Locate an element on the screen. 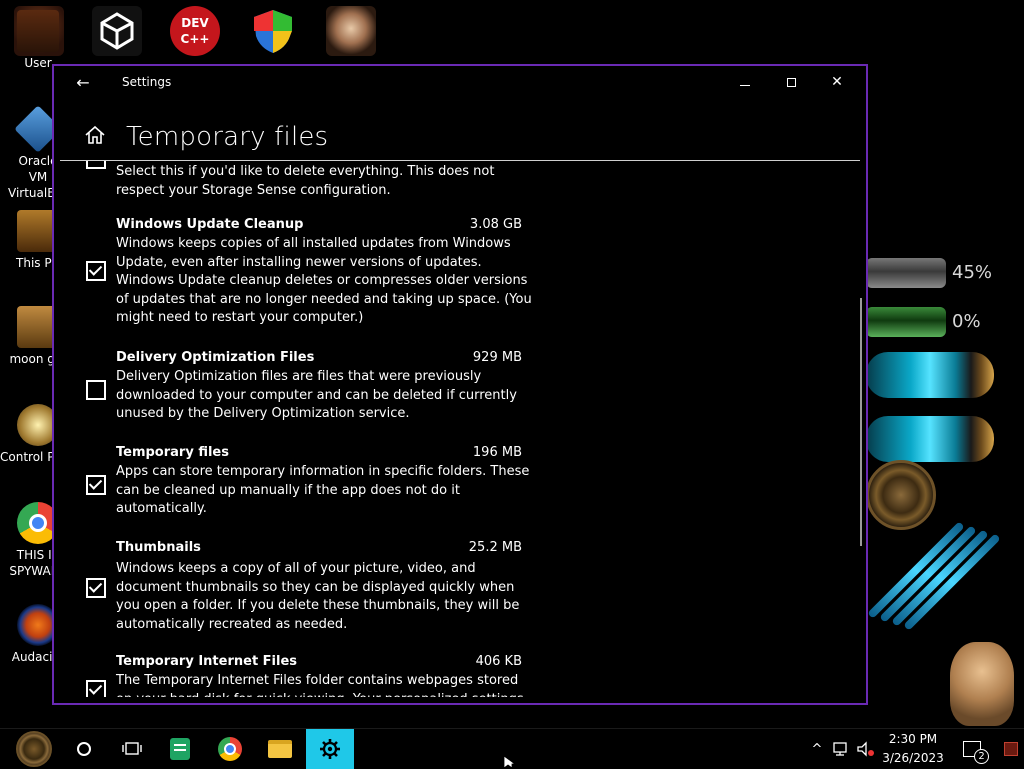  item-size: 3.08 GB is located at coordinates (495, 224).